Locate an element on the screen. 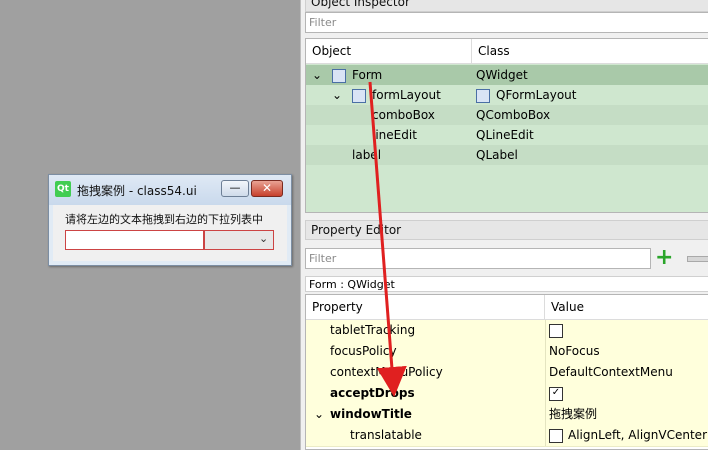  column-header-value: Value is located at coordinates (626, 307).